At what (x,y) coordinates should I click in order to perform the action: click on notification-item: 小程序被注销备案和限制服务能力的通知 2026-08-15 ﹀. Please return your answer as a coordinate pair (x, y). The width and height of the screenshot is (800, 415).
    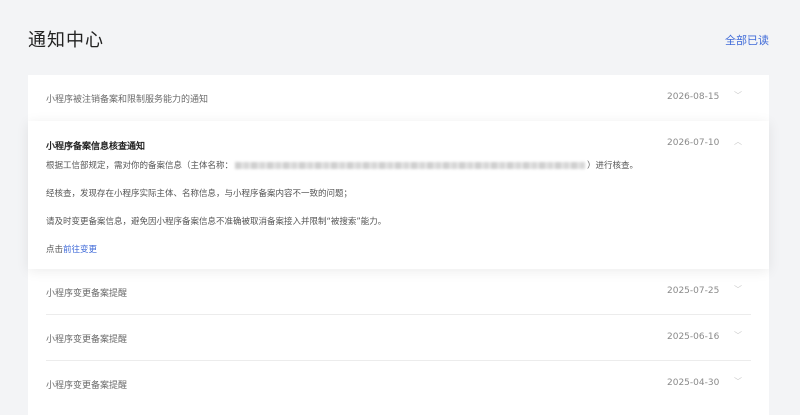
    Looking at the image, I should click on (398, 98).